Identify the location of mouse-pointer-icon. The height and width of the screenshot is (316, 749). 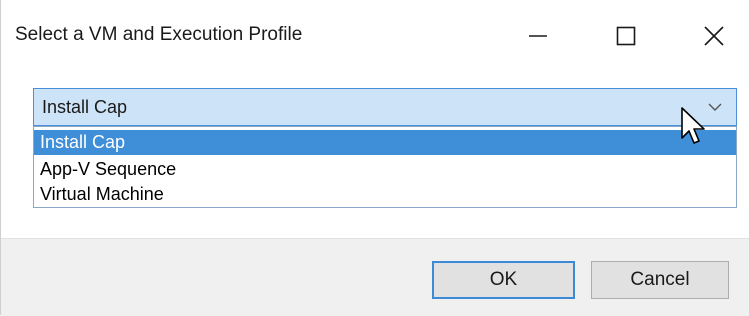
(693, 125).